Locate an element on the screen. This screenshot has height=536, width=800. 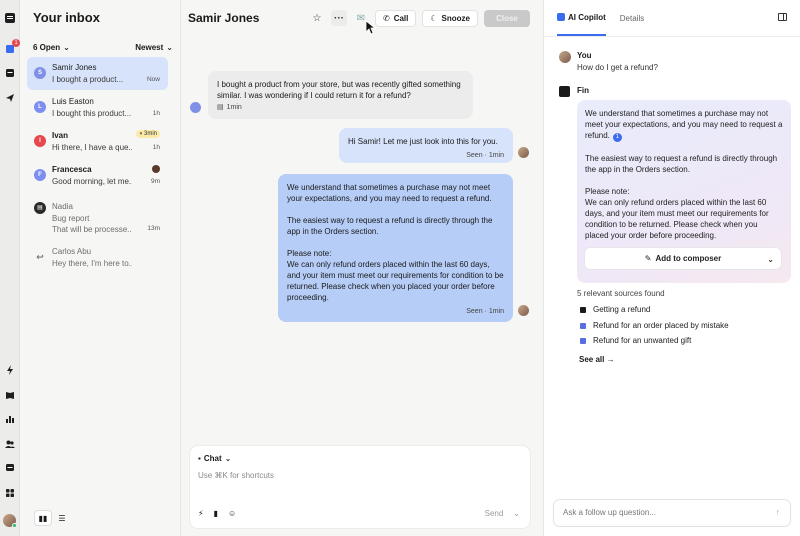
message-meta: ▤ 1min is located at coordinates (229, 107).